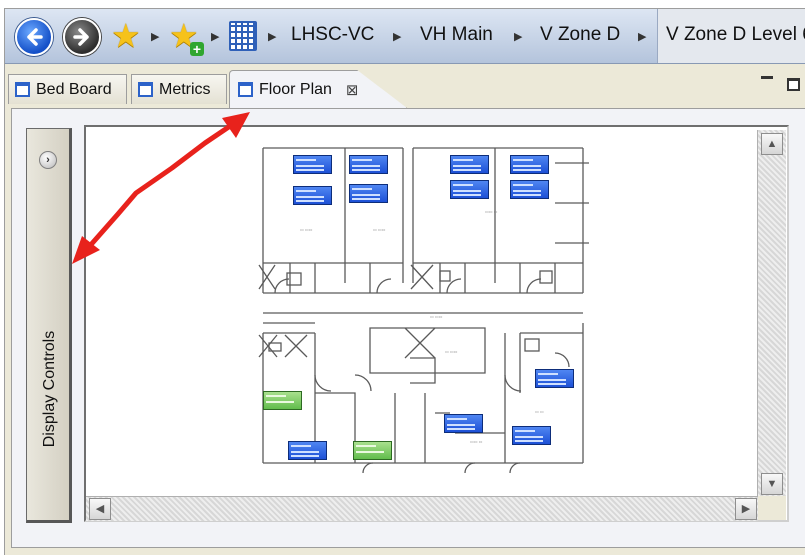 The height and width of the screenshot is (555, 805). I want to click on plus-icon: +, so click(197, 49).